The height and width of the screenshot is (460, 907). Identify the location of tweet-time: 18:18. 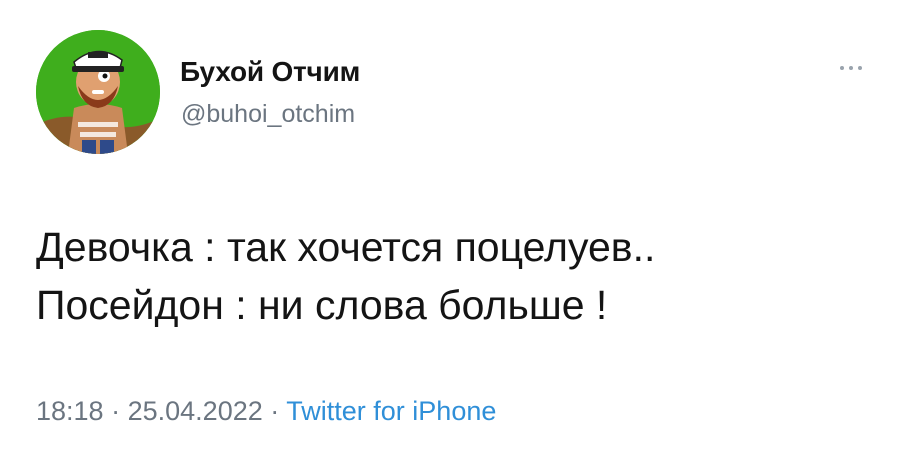
(70, 411).